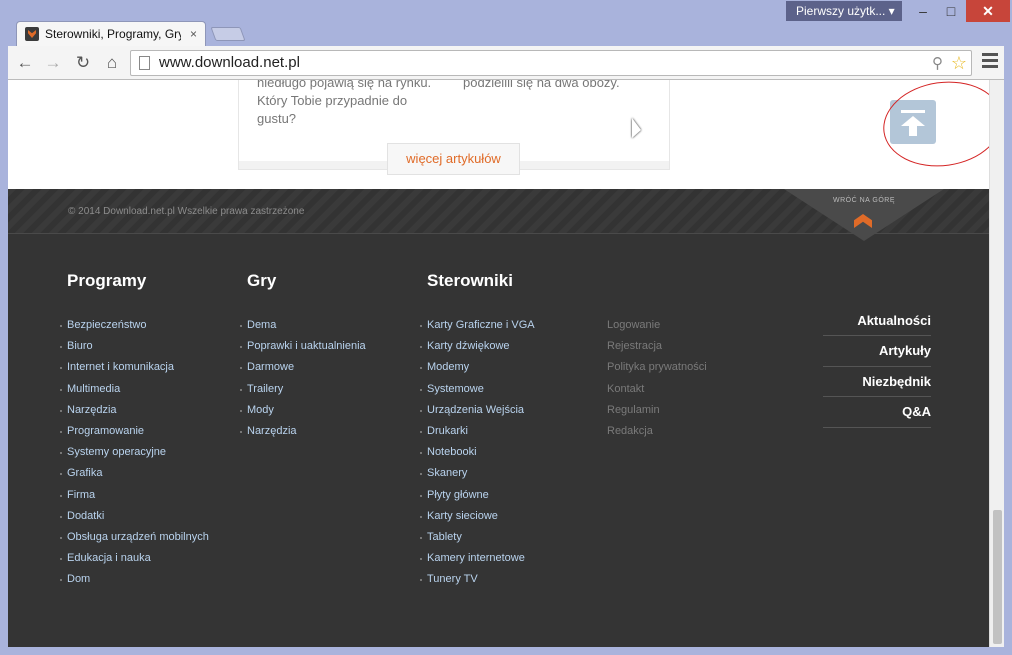 This screenshot has height=655, width=1012. Describe the element at coordinates (229, 62) in the screenshot. I see `url-text: www.download.net.pl` at that location.